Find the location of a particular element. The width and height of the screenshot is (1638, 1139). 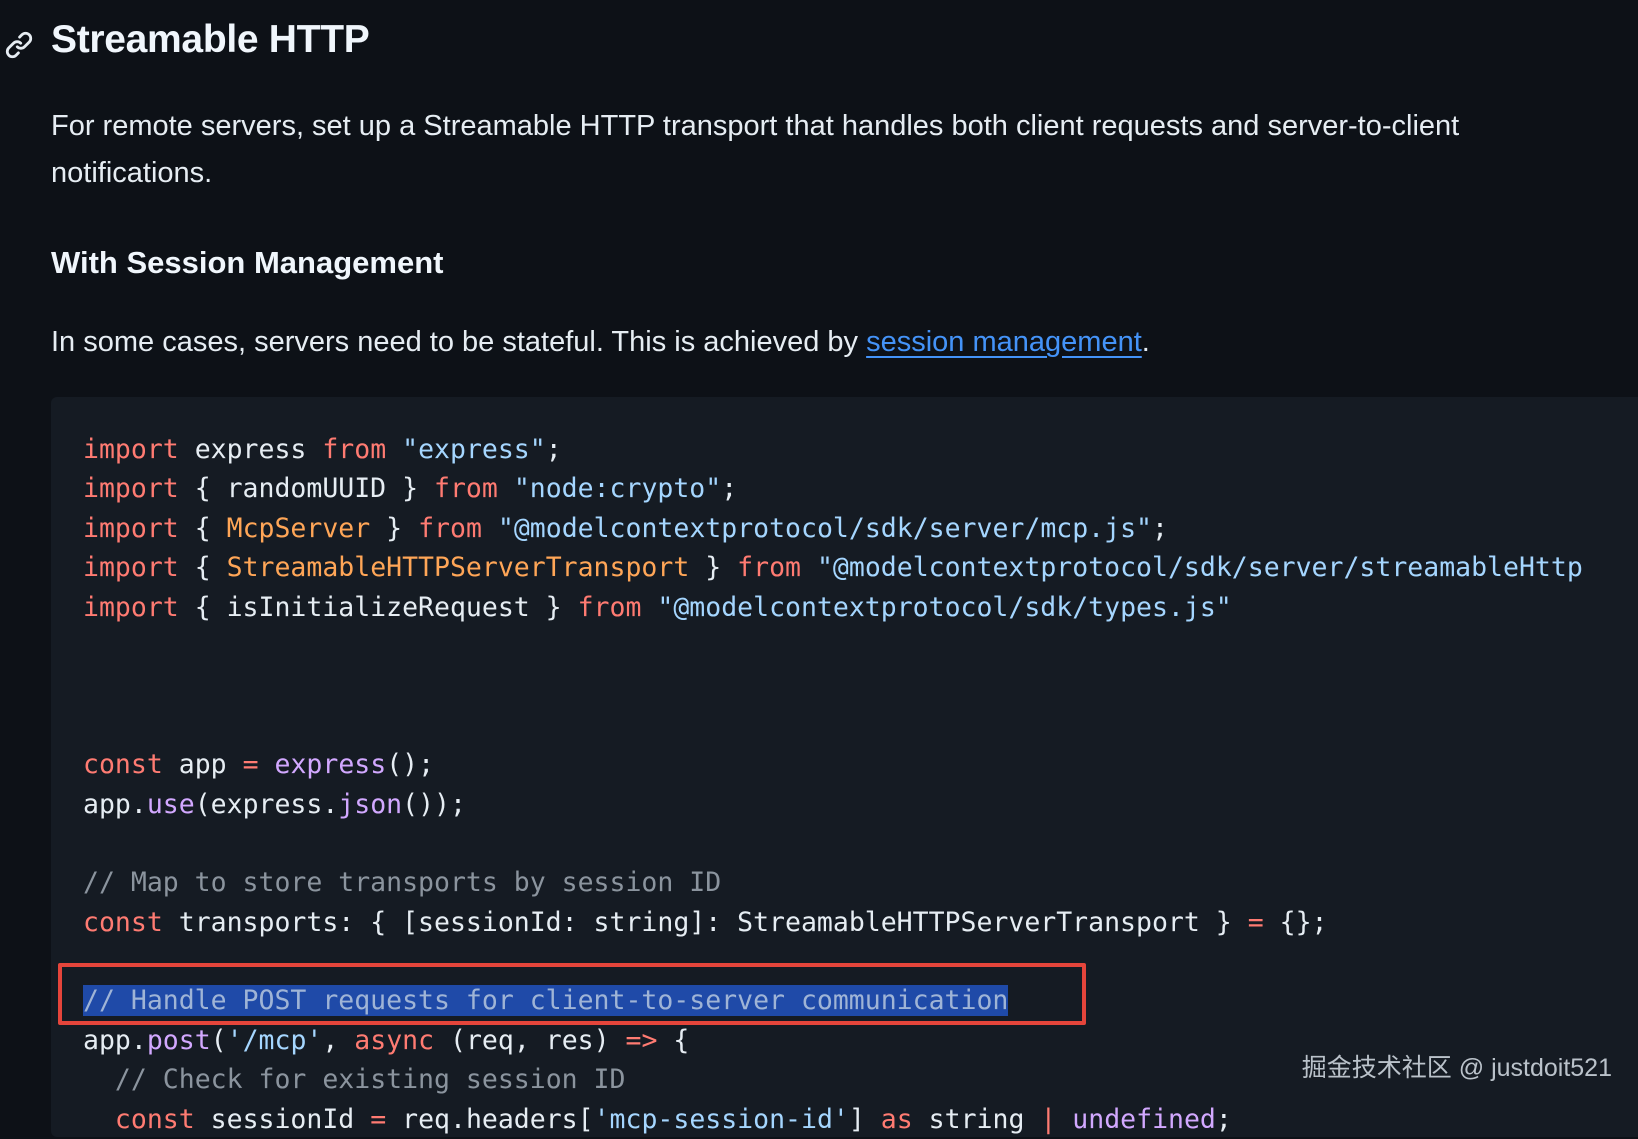

string-token: "node:crypto" is located at coordinates (617, 489).